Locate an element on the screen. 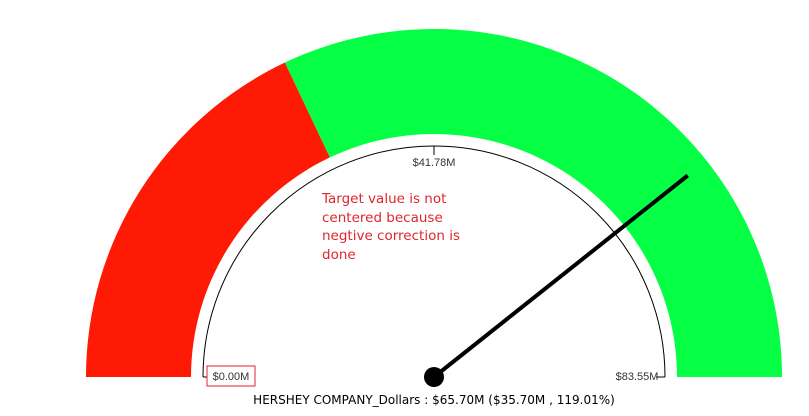 This screenshot has width=809, height=416. needle-hub is located at coordinates (434, 377).